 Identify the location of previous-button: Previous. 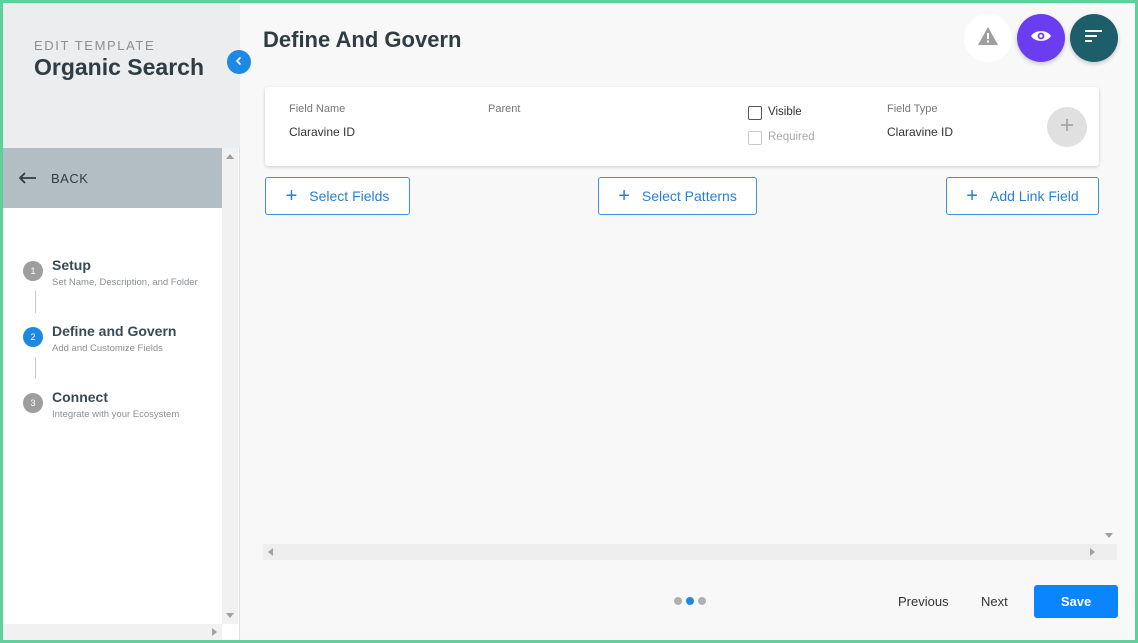
(923, 601).